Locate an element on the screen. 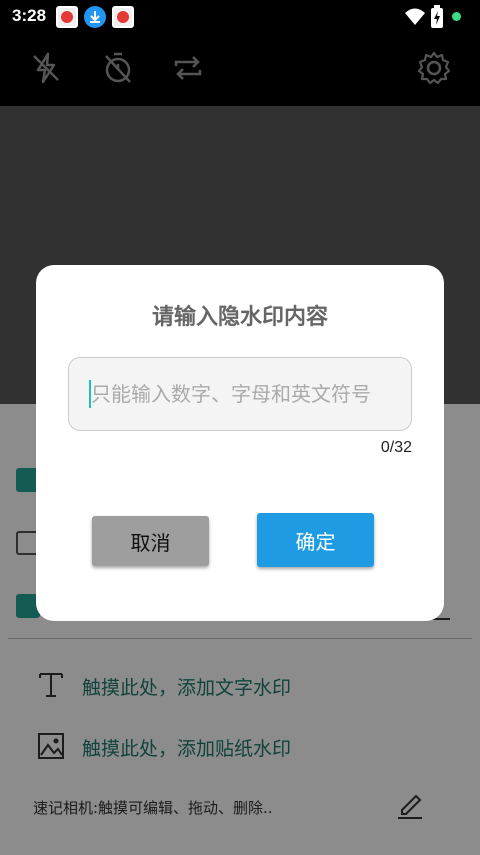 The width and height of the screenshot is (480, 855). flash-off-icon is located at coordinates (46, 68).